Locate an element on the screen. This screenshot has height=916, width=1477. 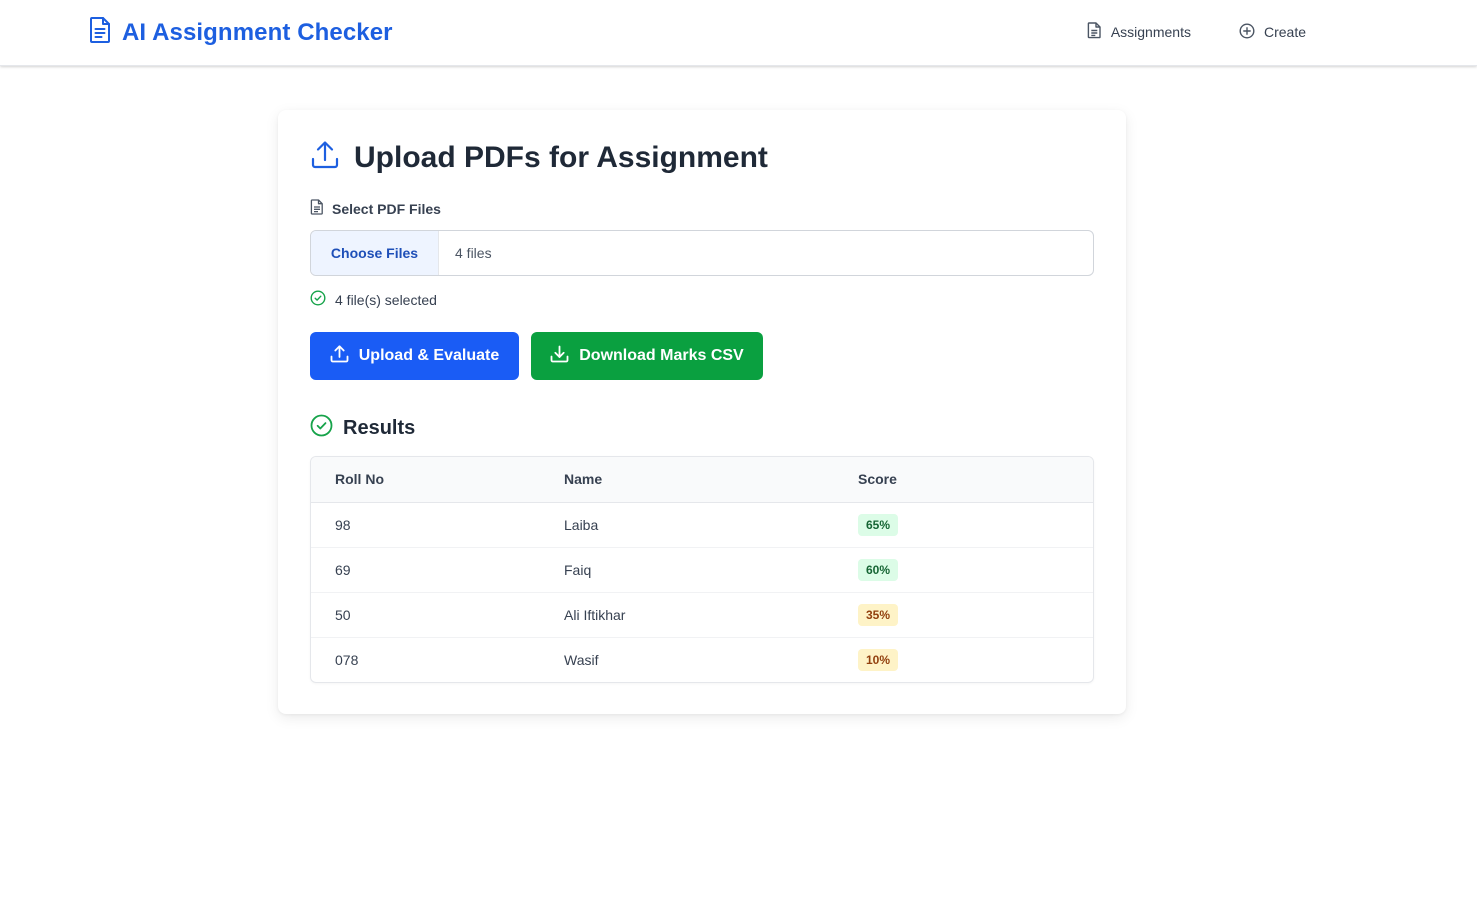
cell-score: 60% is located at coordinates (975, 570).